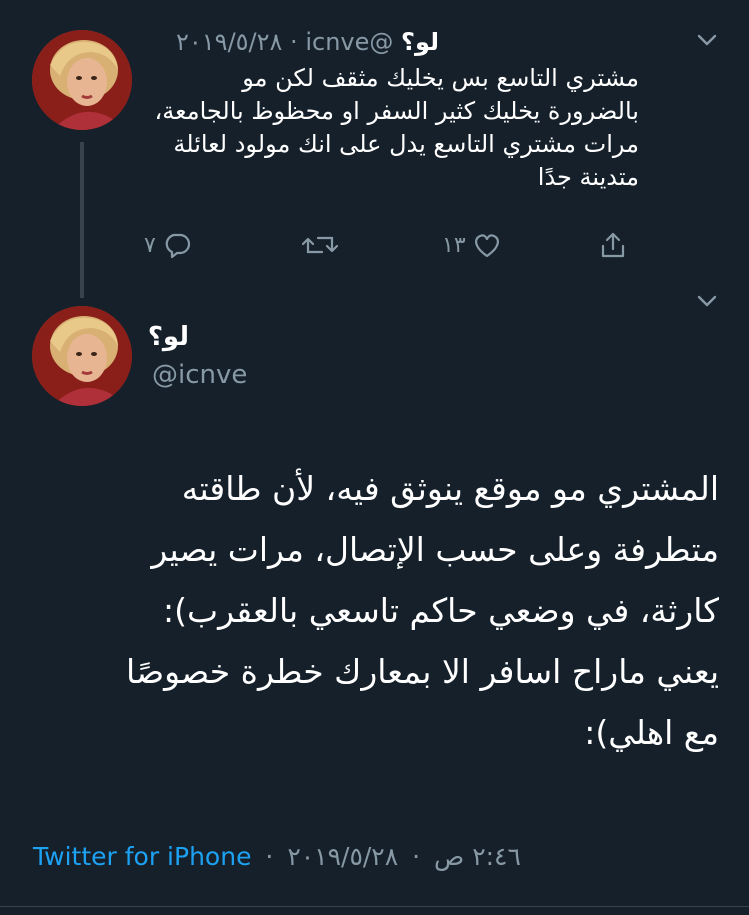 This screenshot has height=915, width=749. I want to click on retweet-action, so click(323, 245).